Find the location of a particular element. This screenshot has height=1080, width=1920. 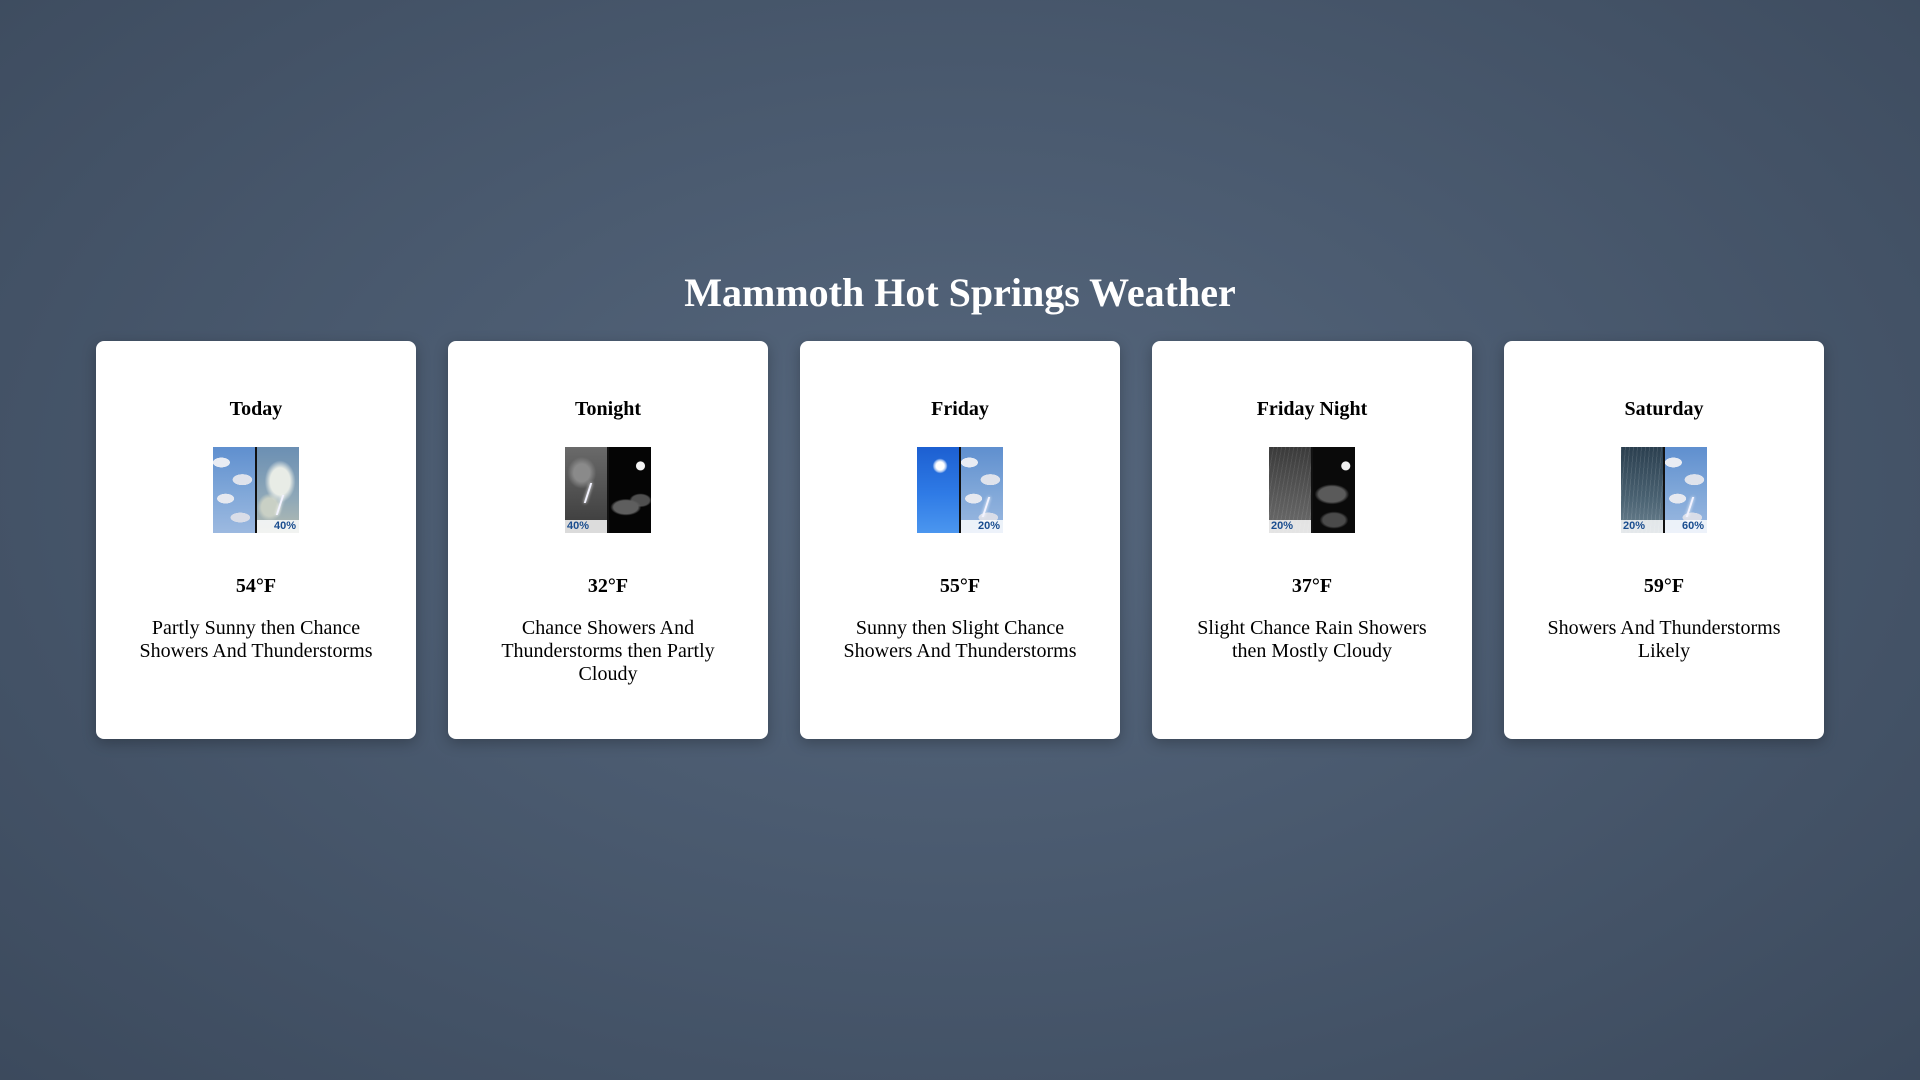

weather-icon: 20% 60% is located at coordinates (1664, 490).